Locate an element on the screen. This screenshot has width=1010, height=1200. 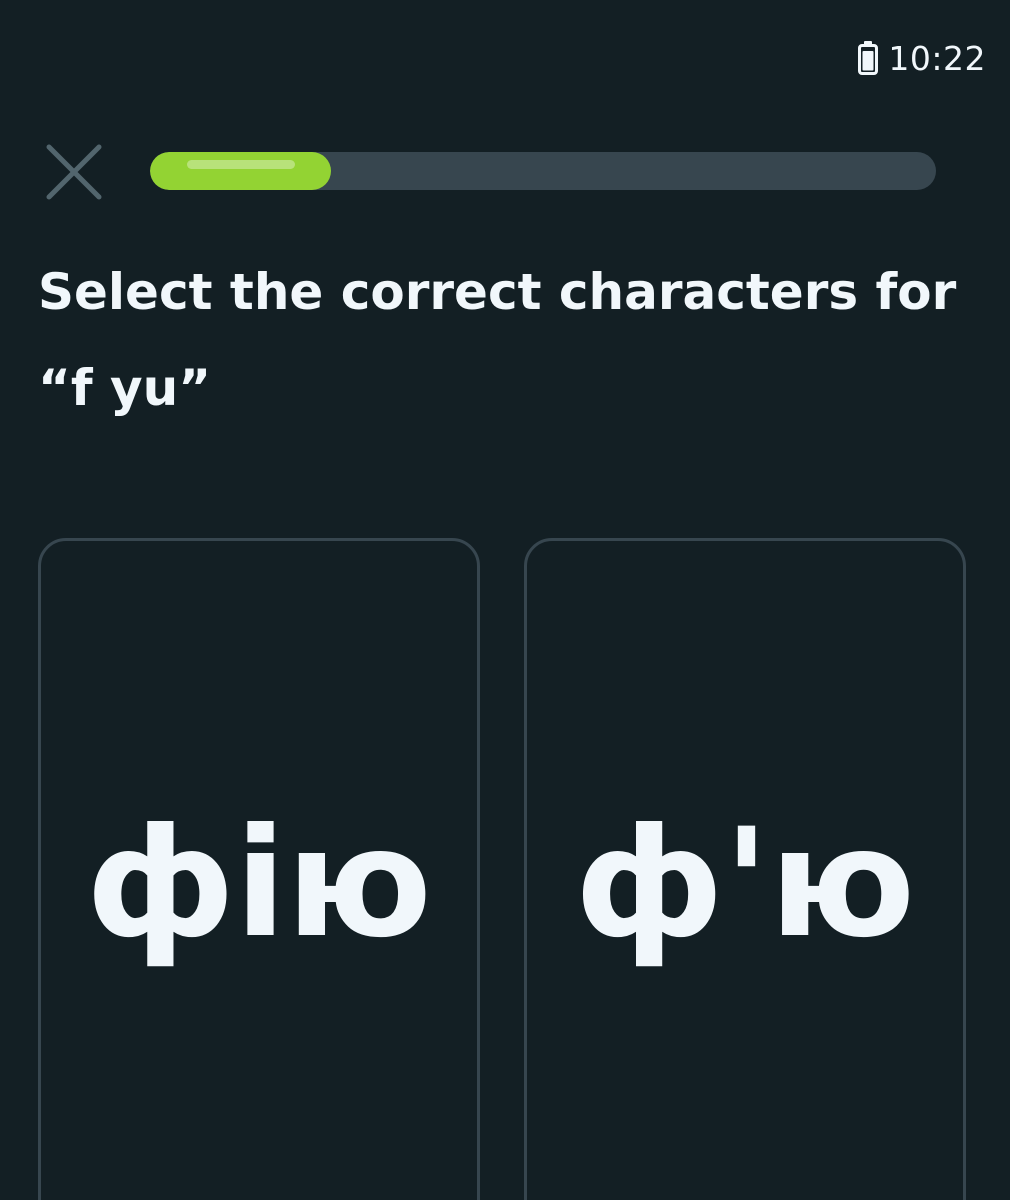
close-icon is located at coordinates (74, 172).